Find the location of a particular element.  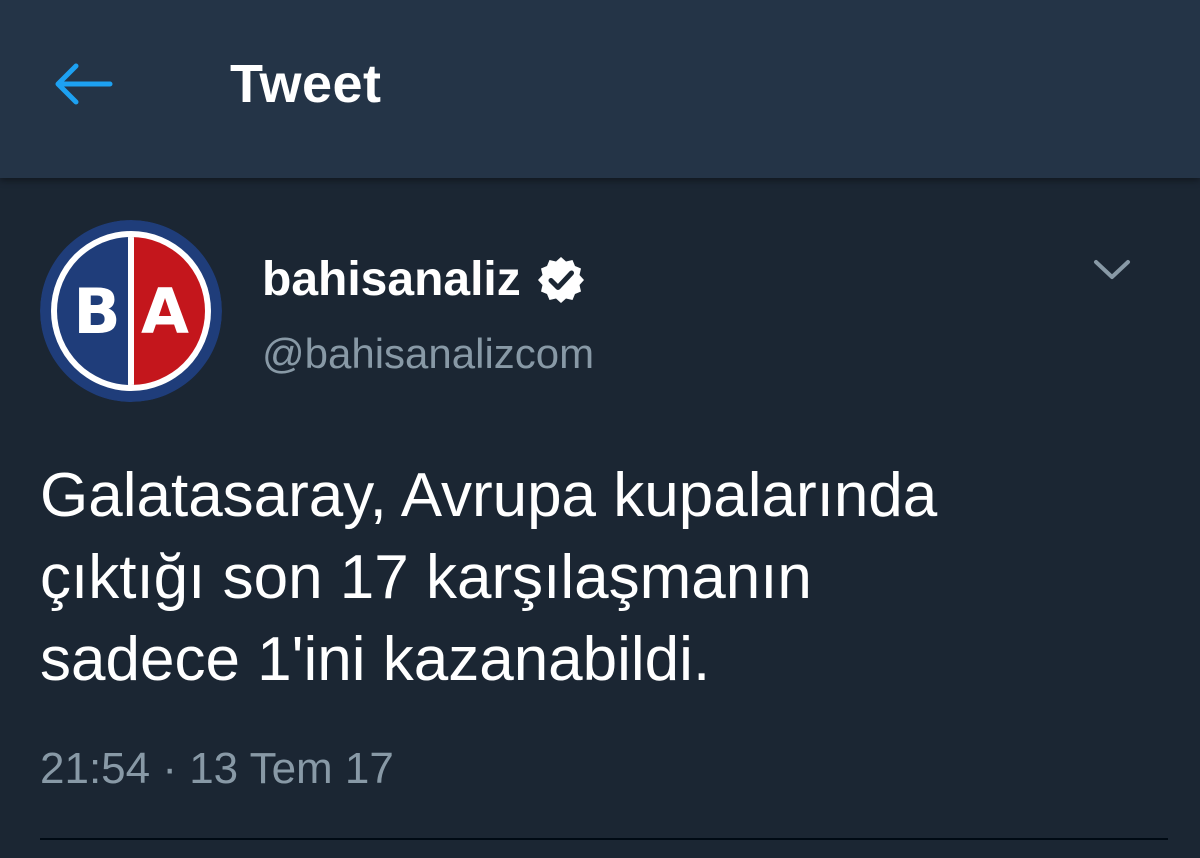

chevron-down-icon is located at coordinates (1112, 269).